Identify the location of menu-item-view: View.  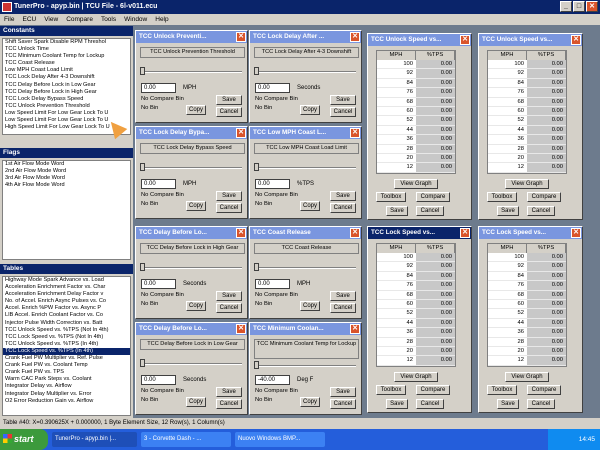
(51, 19).